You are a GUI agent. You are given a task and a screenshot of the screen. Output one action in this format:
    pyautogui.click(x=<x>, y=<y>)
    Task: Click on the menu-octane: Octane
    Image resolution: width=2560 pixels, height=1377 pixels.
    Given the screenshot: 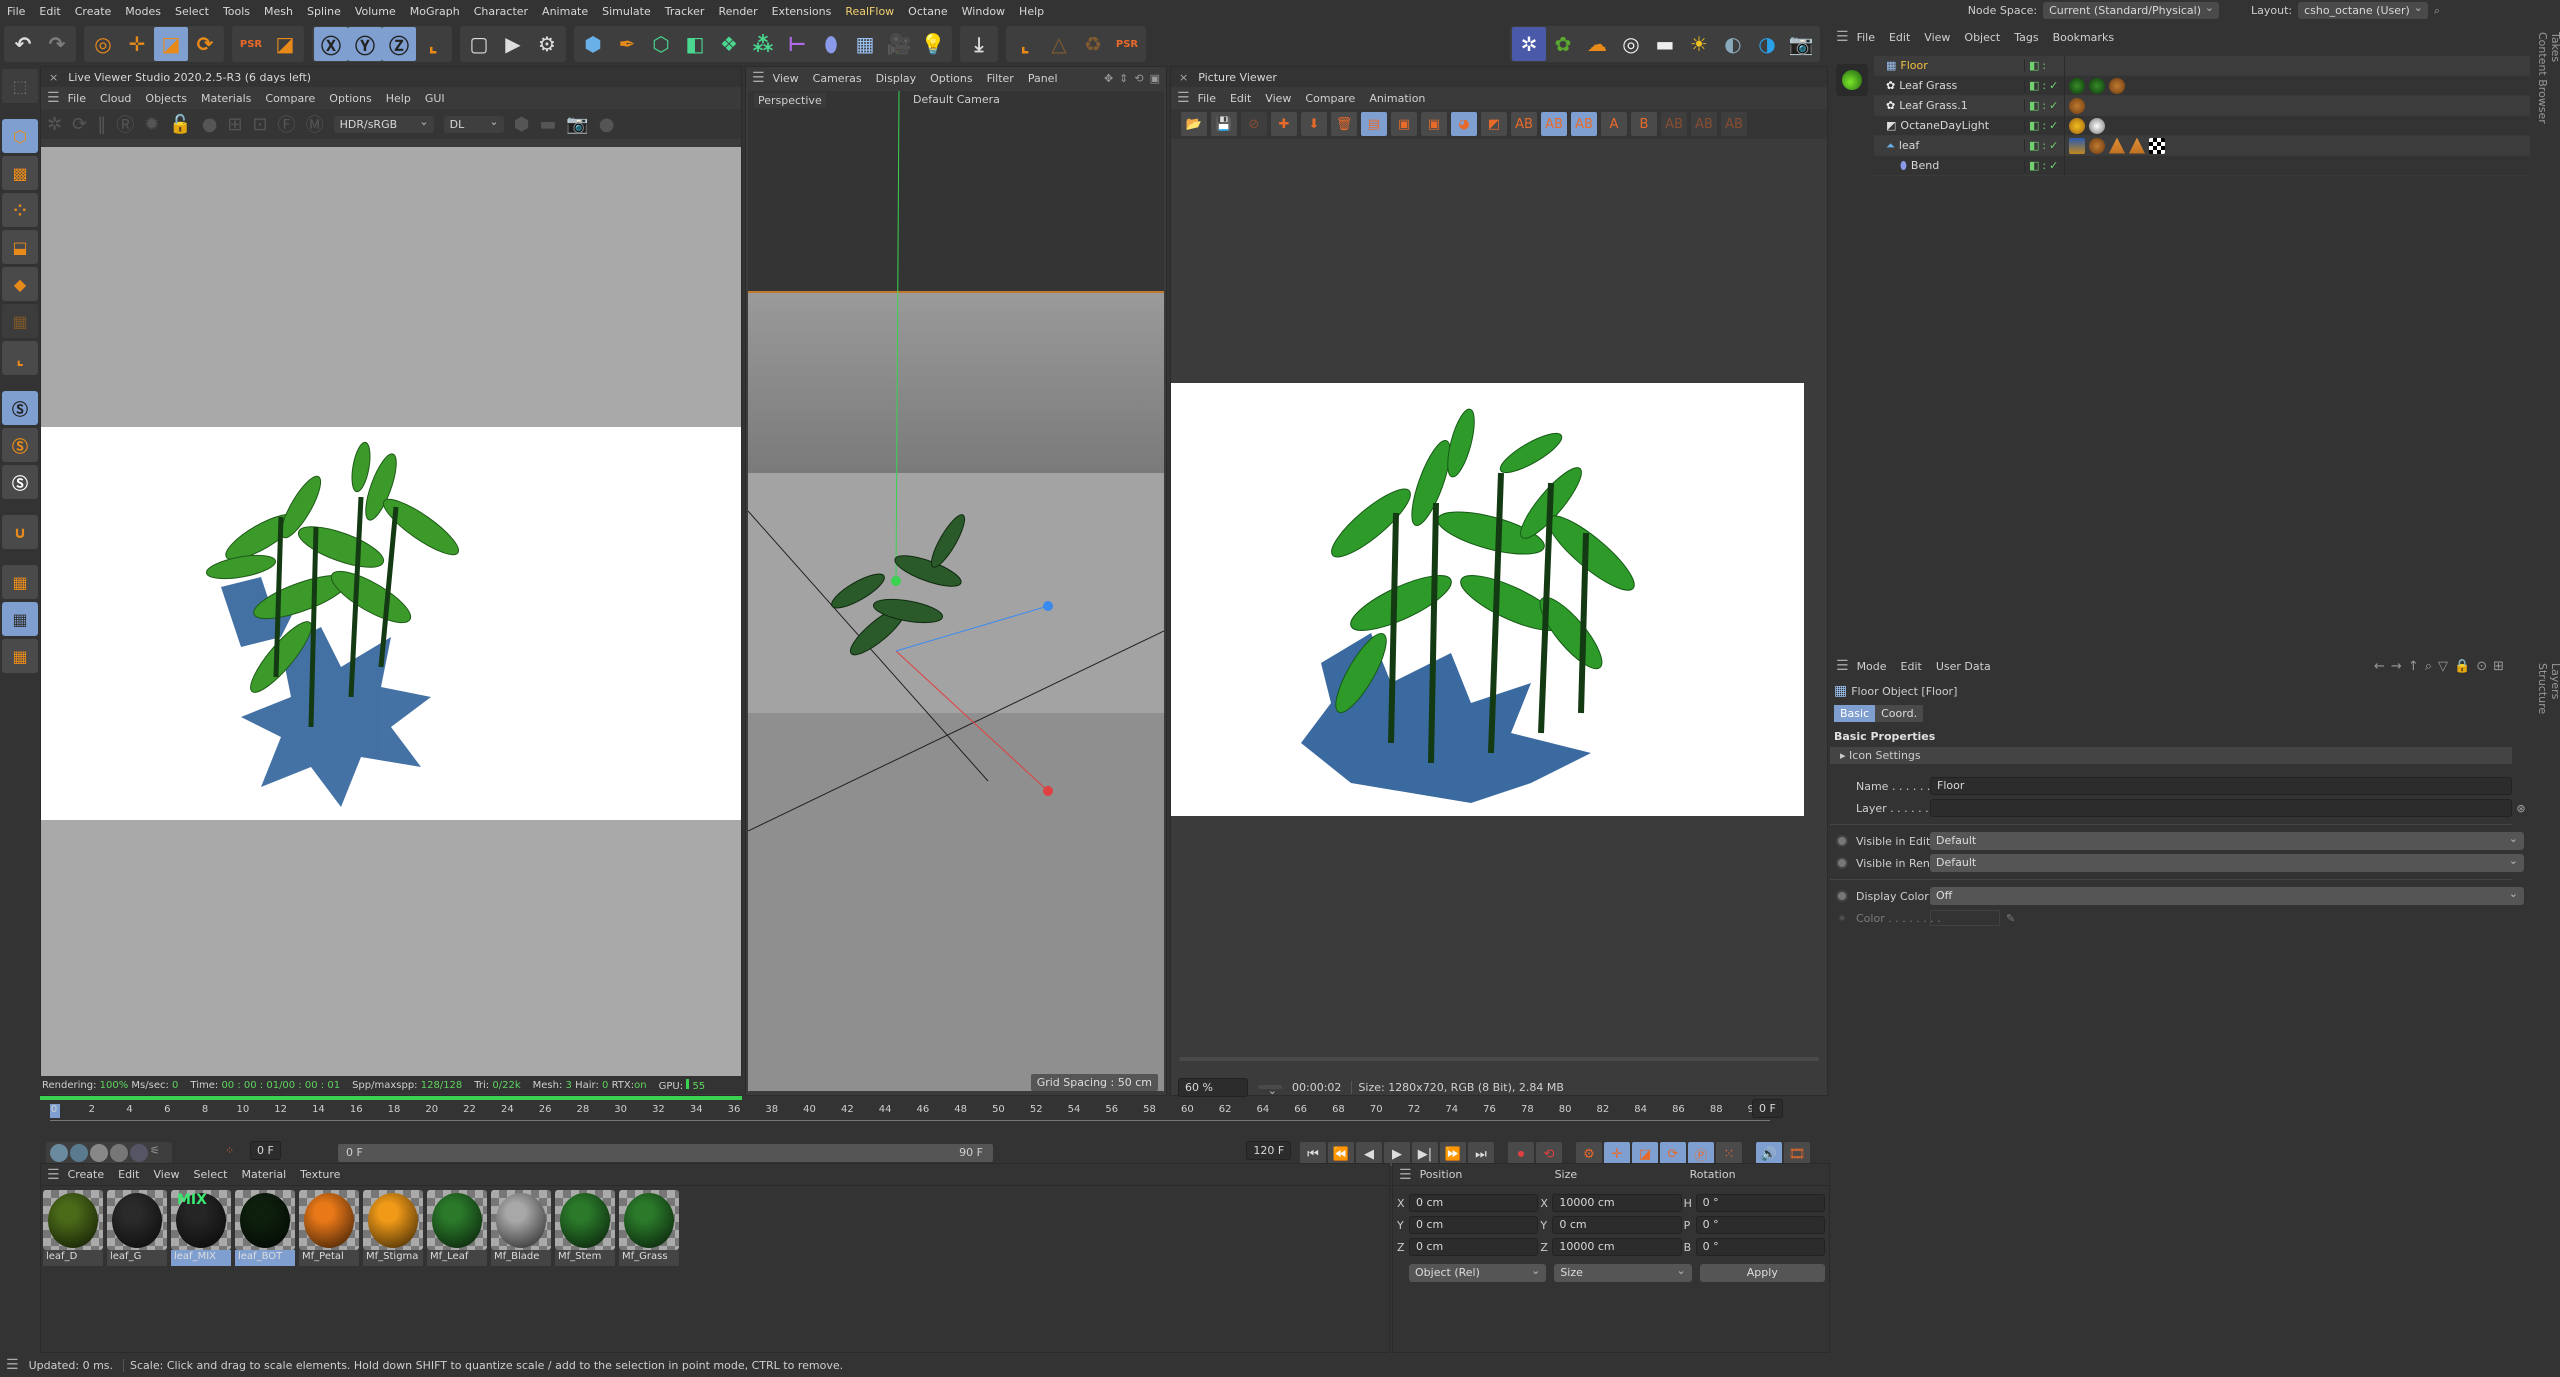 What is the action you would take?
    pyautogui.click(x=928, y=11)
    